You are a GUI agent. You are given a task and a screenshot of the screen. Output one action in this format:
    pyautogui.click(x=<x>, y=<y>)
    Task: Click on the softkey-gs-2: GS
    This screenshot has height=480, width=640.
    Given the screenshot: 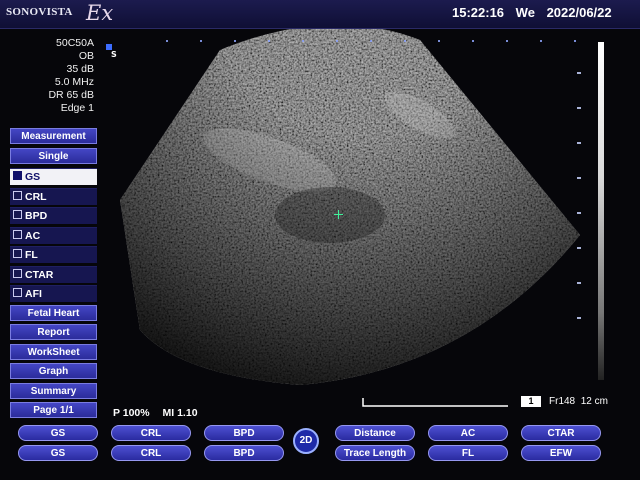 What is the action you would take?
    pyautogui.click(x=58, y=453)
    